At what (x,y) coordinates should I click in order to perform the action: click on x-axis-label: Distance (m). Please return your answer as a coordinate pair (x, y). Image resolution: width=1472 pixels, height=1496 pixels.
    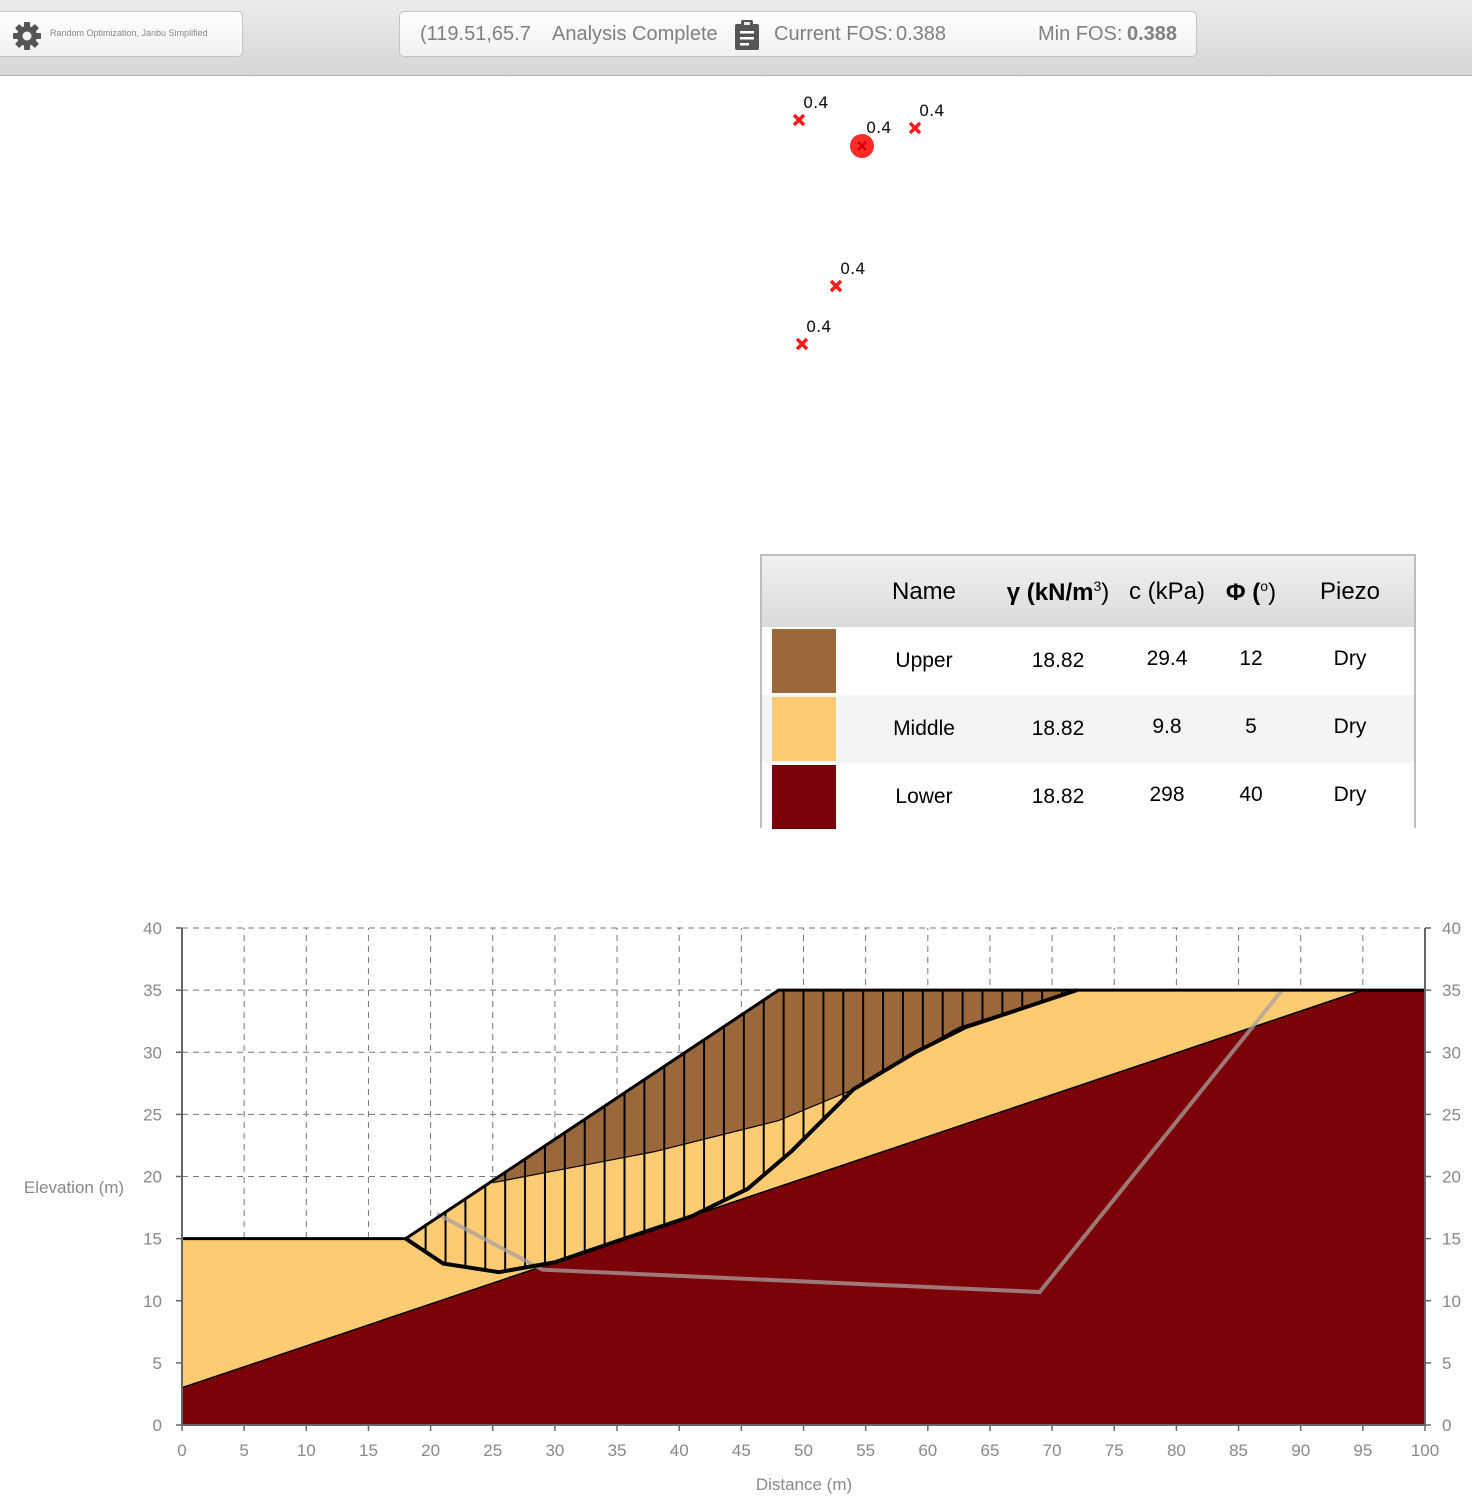
    Looking at the image, I should click on (804, 1484).